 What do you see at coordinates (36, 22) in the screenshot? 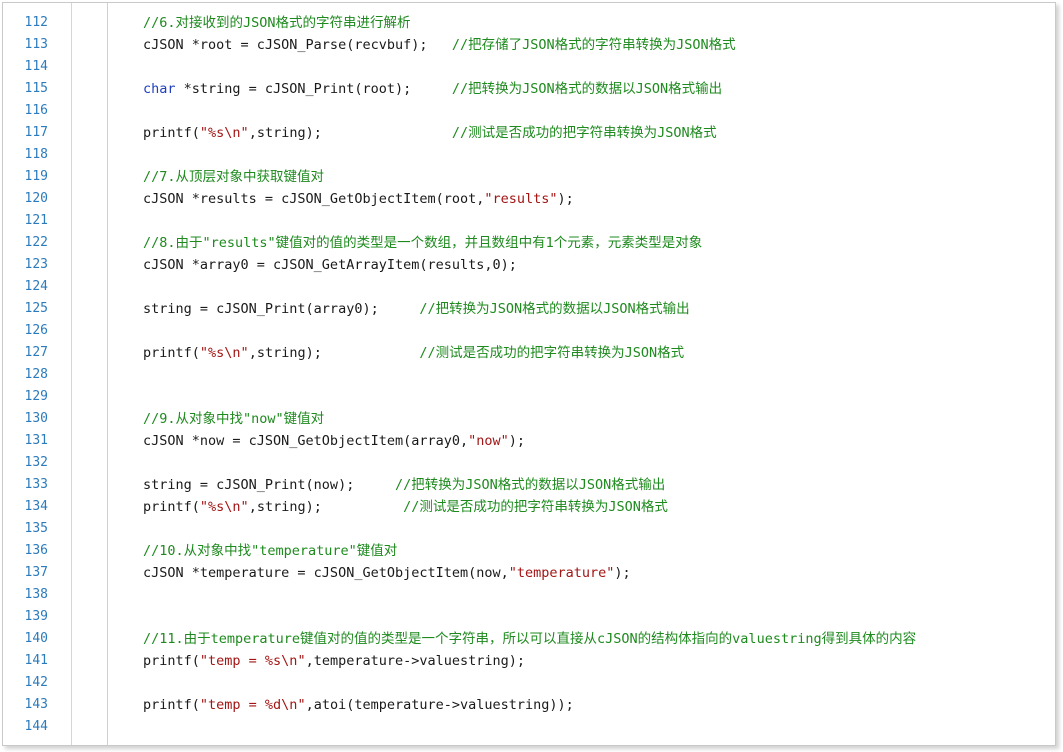
I see `line-number: 112` at bounding box center [36, 22].